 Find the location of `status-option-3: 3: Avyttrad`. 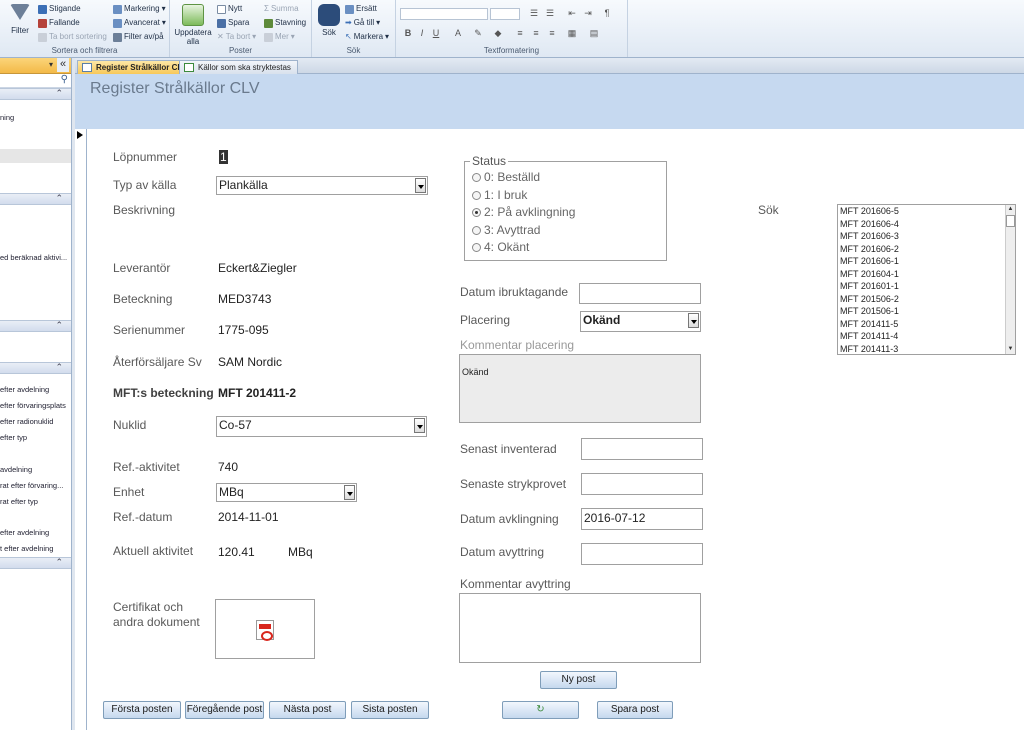

status-option-3: 3: Avyttrad is located at coordinates (506, 230).